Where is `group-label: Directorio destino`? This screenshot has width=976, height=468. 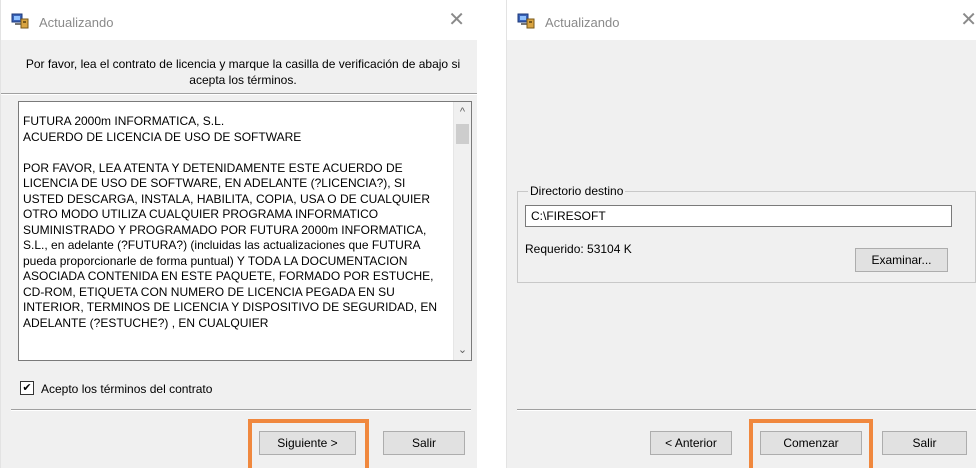 group-label: Directorio destino is located at coordinates (577, 191).